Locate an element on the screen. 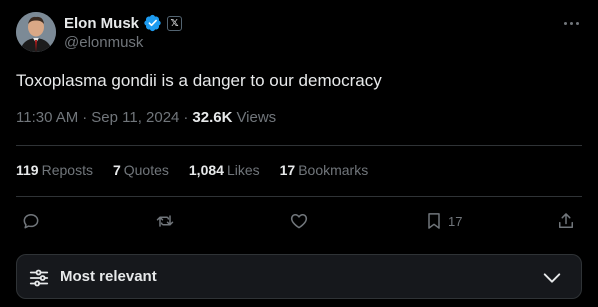 The height and width of the screenshot is (307, 598). likes-count: 1,084 is located at coordinates (206, 170).